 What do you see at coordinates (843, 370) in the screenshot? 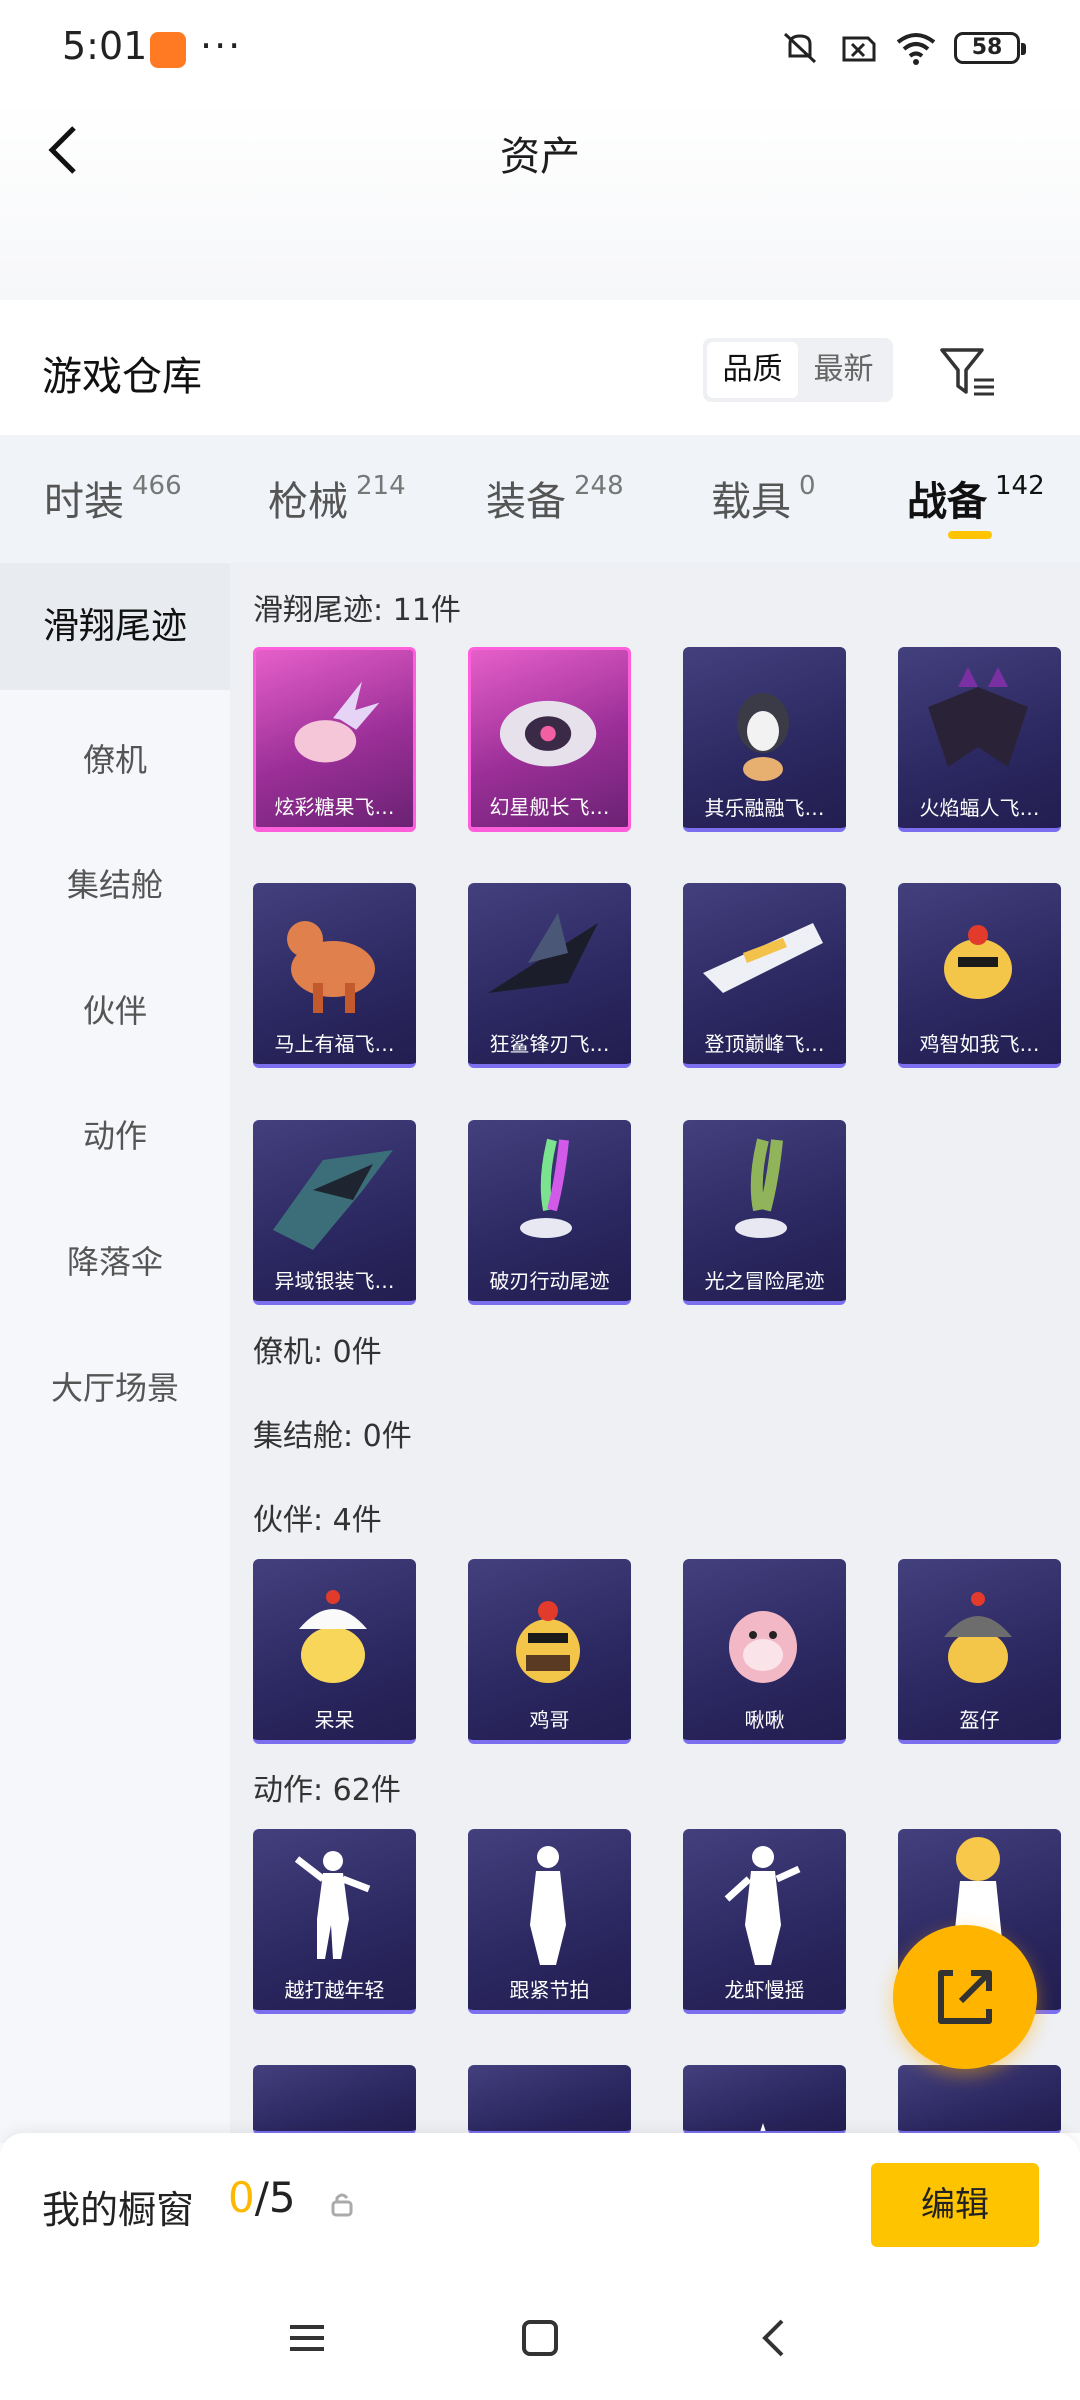
I see `sort-newest-button: 最新` at bounding box center [843, 370].